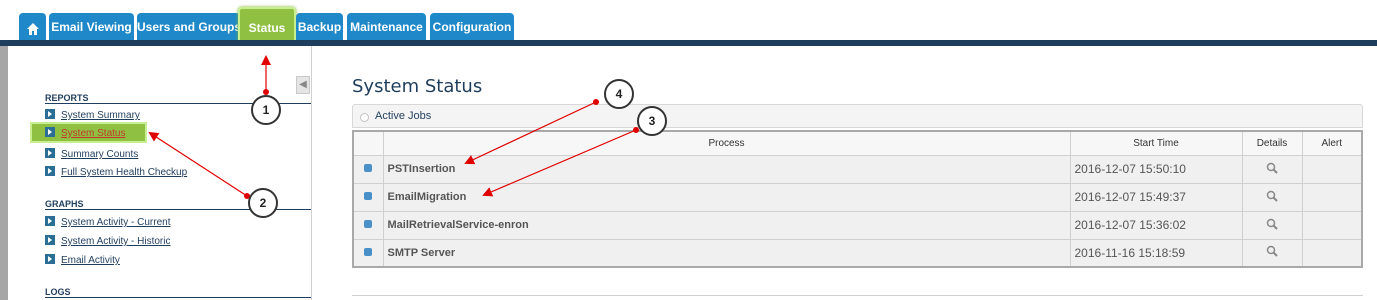 This screenshot has width=1377, height=300. I want to click on lower-panel-edge, so click(857, 297).